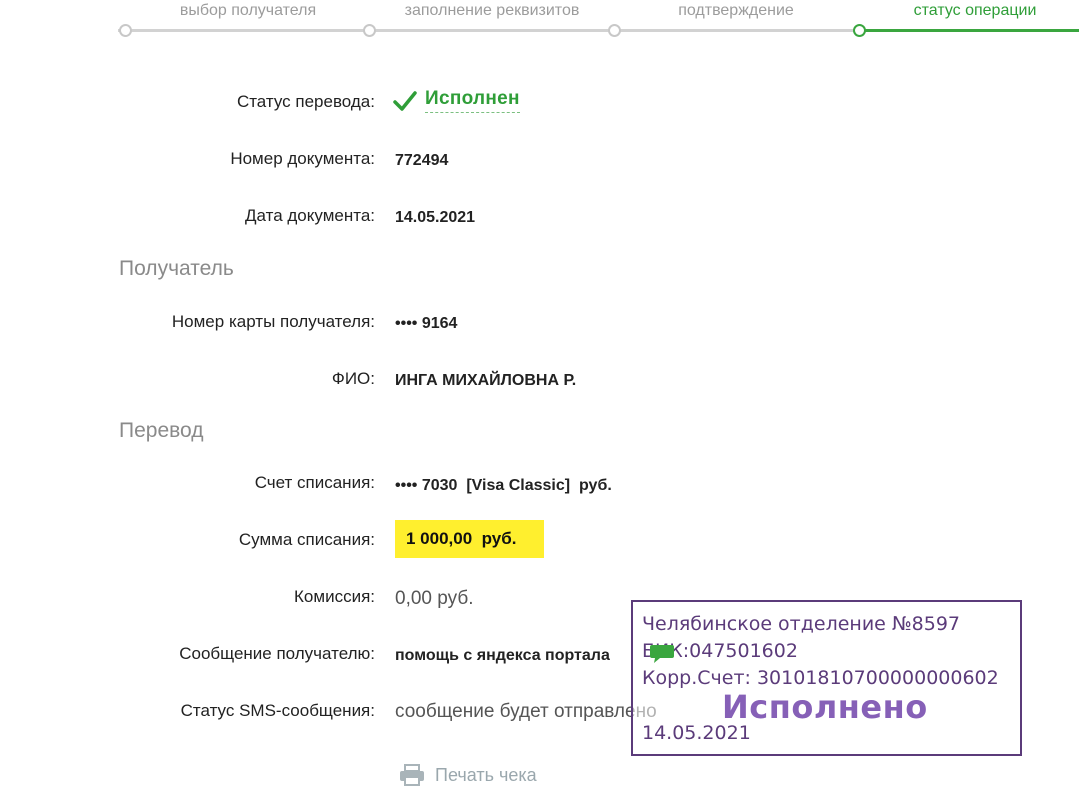 This screenshot has width=1079, height=786. I want to click on message-bubble-icon, so click(662, 654).